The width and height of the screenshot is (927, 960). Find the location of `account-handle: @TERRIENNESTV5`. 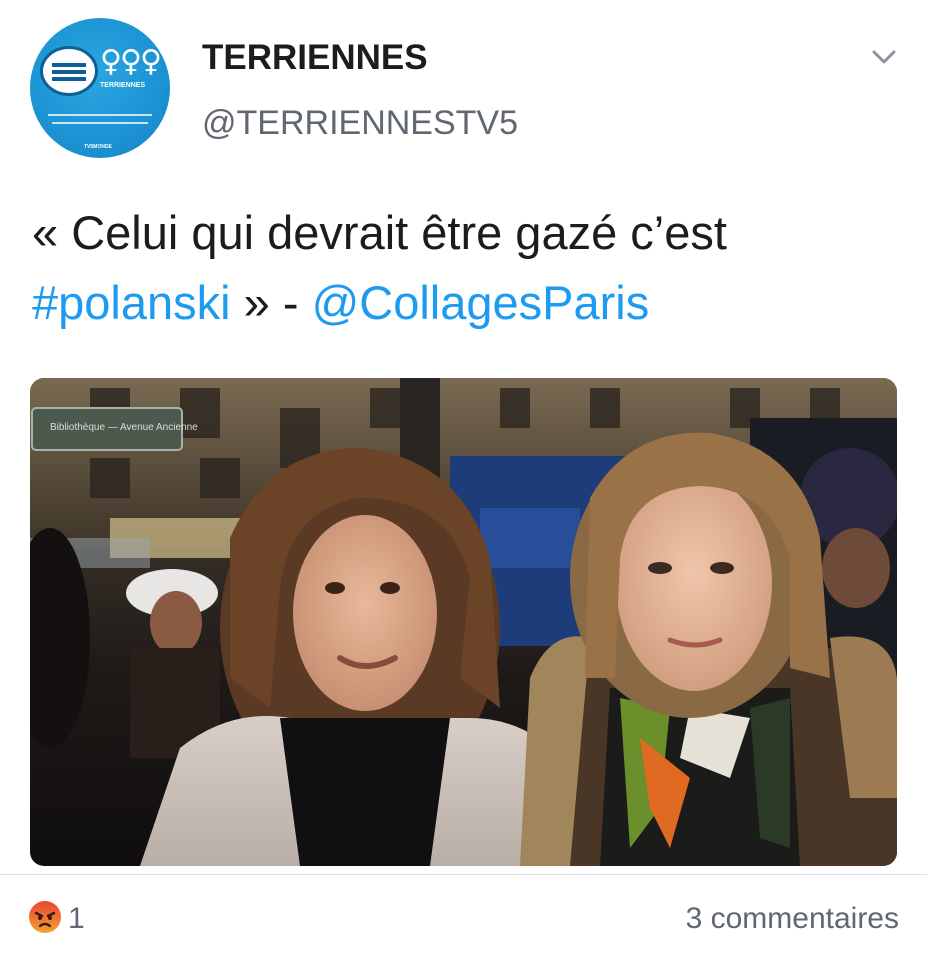

account-handle: @TERRIENNESTV5 is located at coordinates (360, 123).